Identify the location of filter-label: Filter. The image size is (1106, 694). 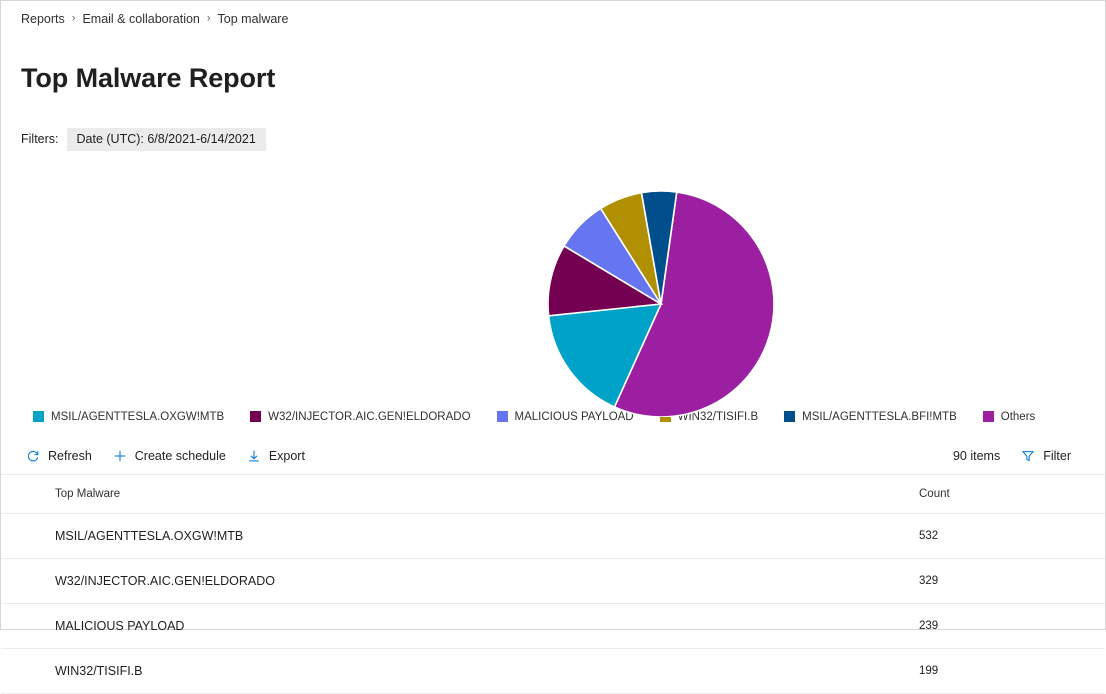
(1057, 455).